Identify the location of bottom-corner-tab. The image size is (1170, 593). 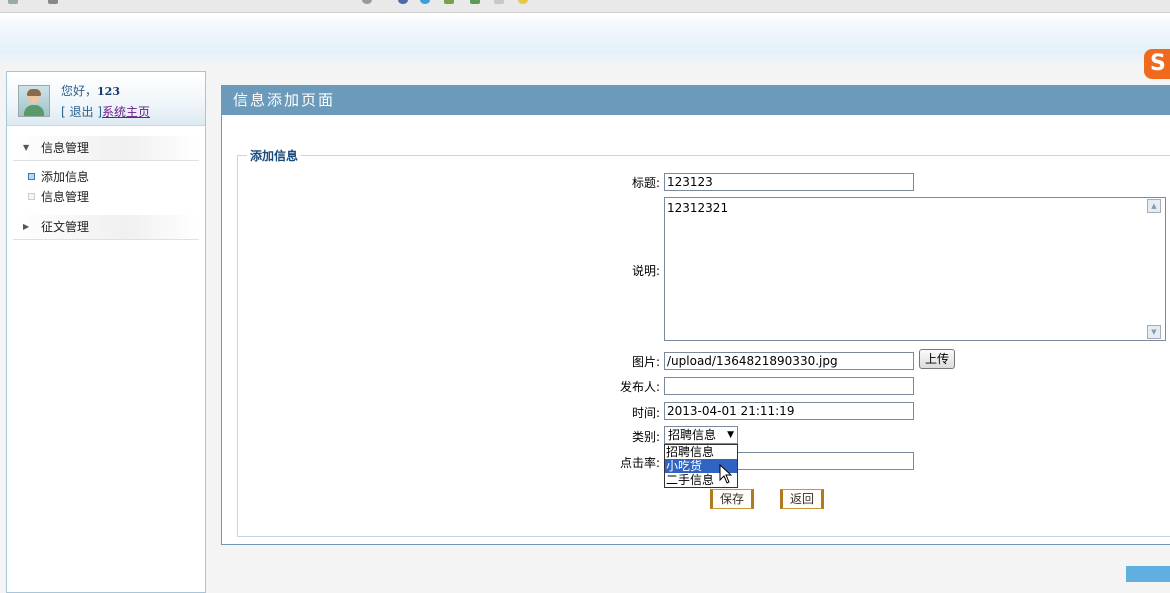
(1148, 574).